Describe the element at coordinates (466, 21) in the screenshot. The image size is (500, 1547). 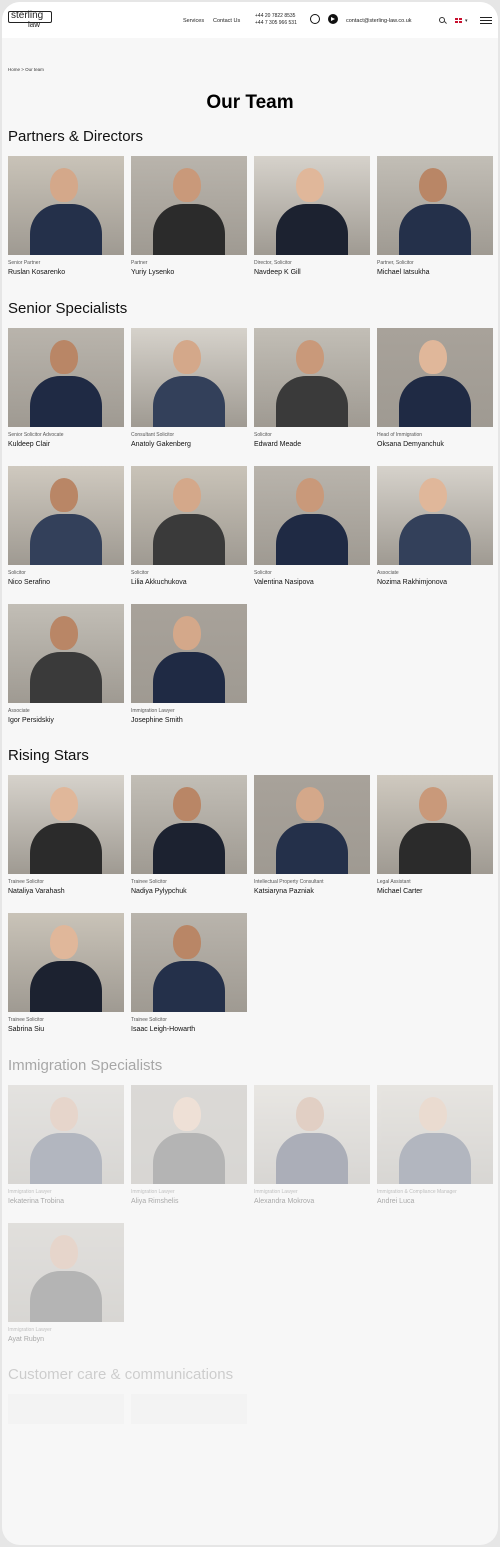
I see `chevron-down-icon: ▾` at that location.